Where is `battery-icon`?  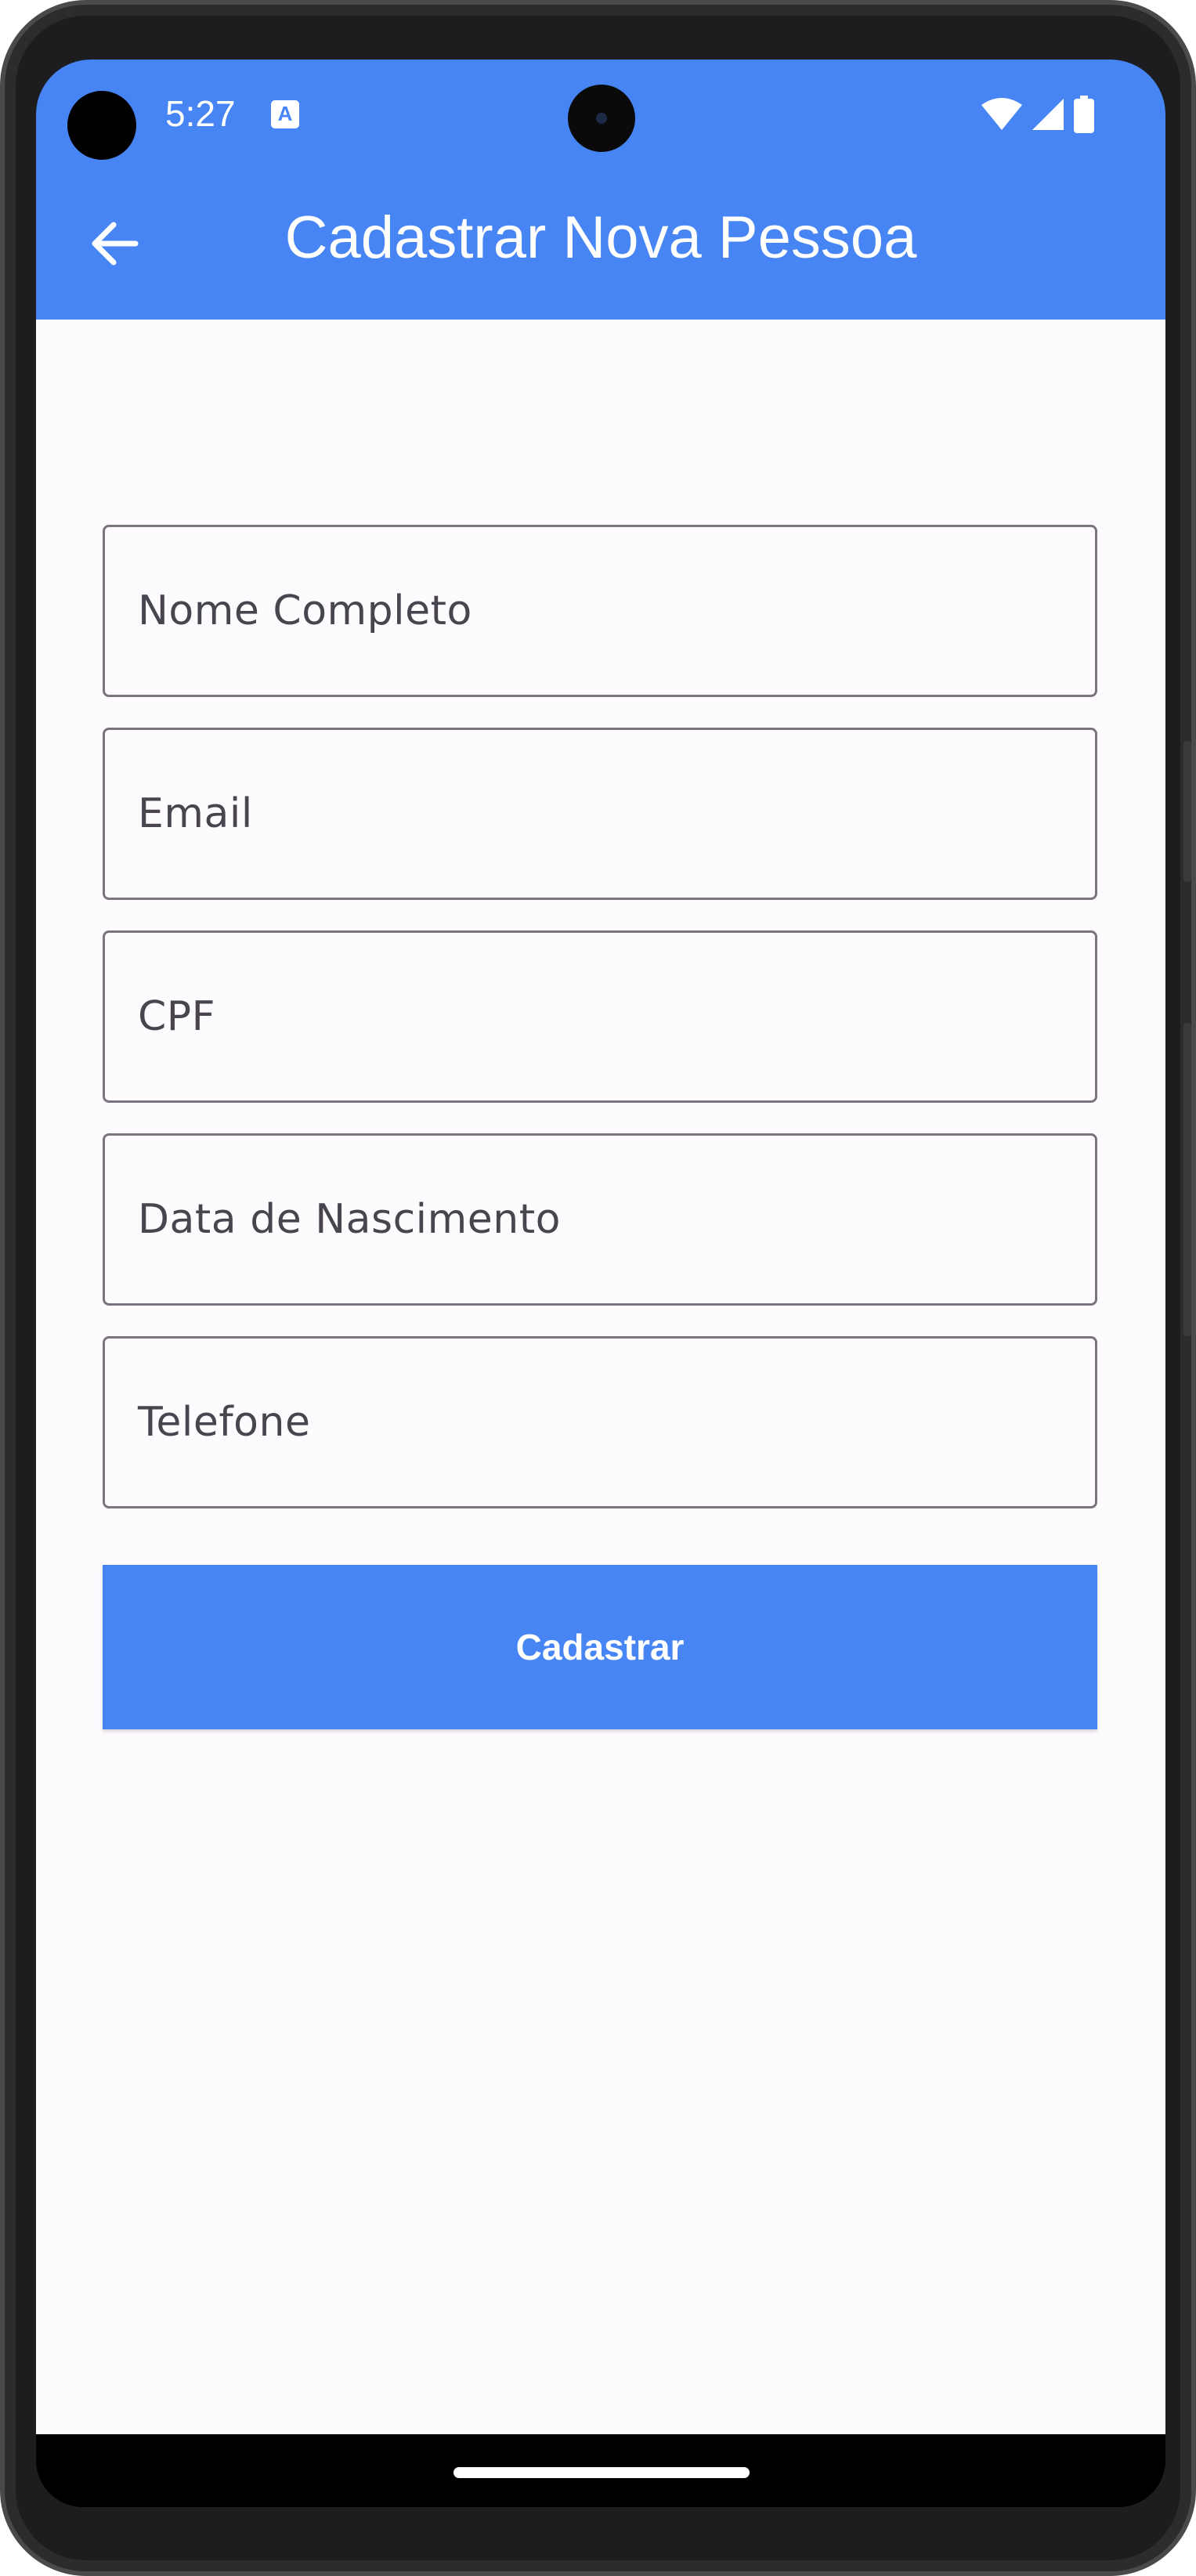 battery-icon is located at coordinates (1084, 116).